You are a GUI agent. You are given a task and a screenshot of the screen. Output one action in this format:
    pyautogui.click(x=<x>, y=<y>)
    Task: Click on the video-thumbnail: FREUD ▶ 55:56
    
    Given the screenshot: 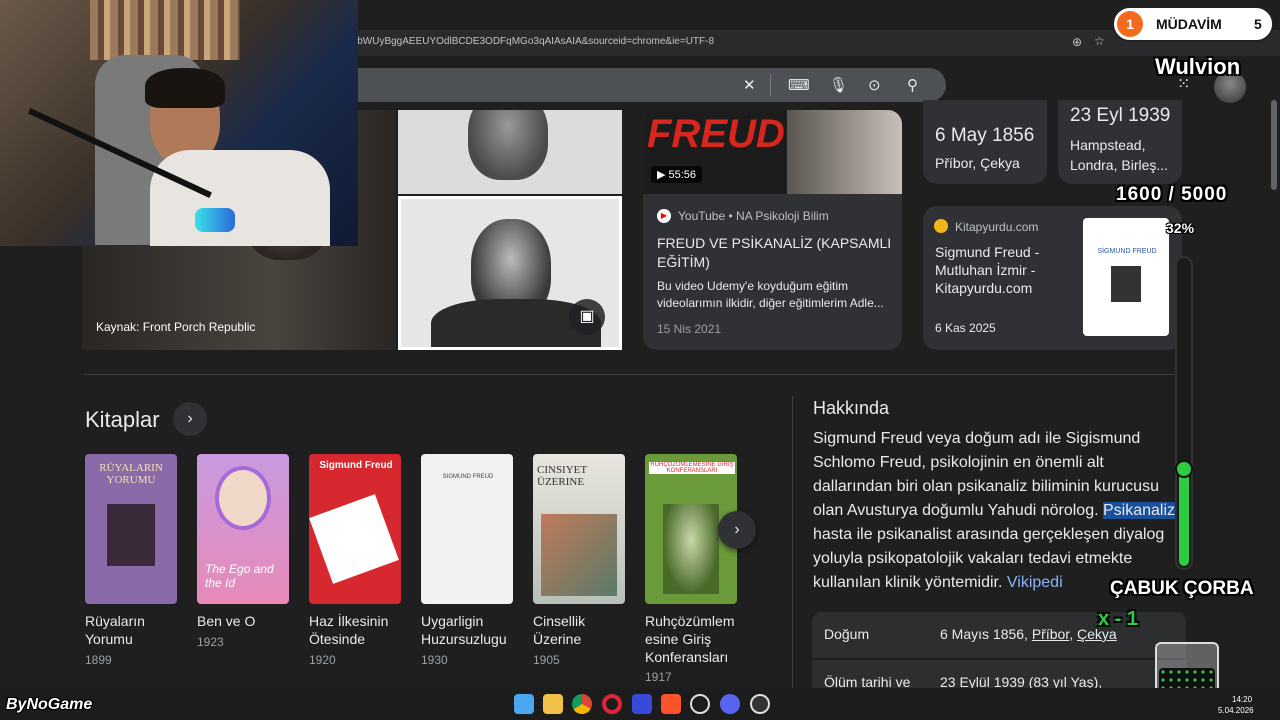 What is the action you would take?
    pyautogui.click(x=772, y=152)
    